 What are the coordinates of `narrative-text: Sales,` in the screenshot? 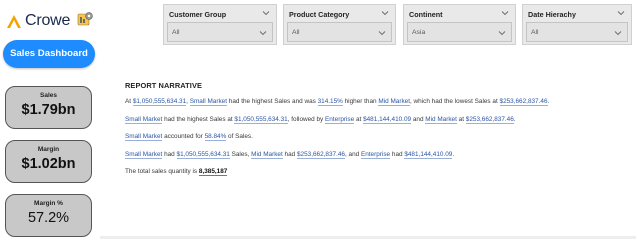 It's located at (240, 154).